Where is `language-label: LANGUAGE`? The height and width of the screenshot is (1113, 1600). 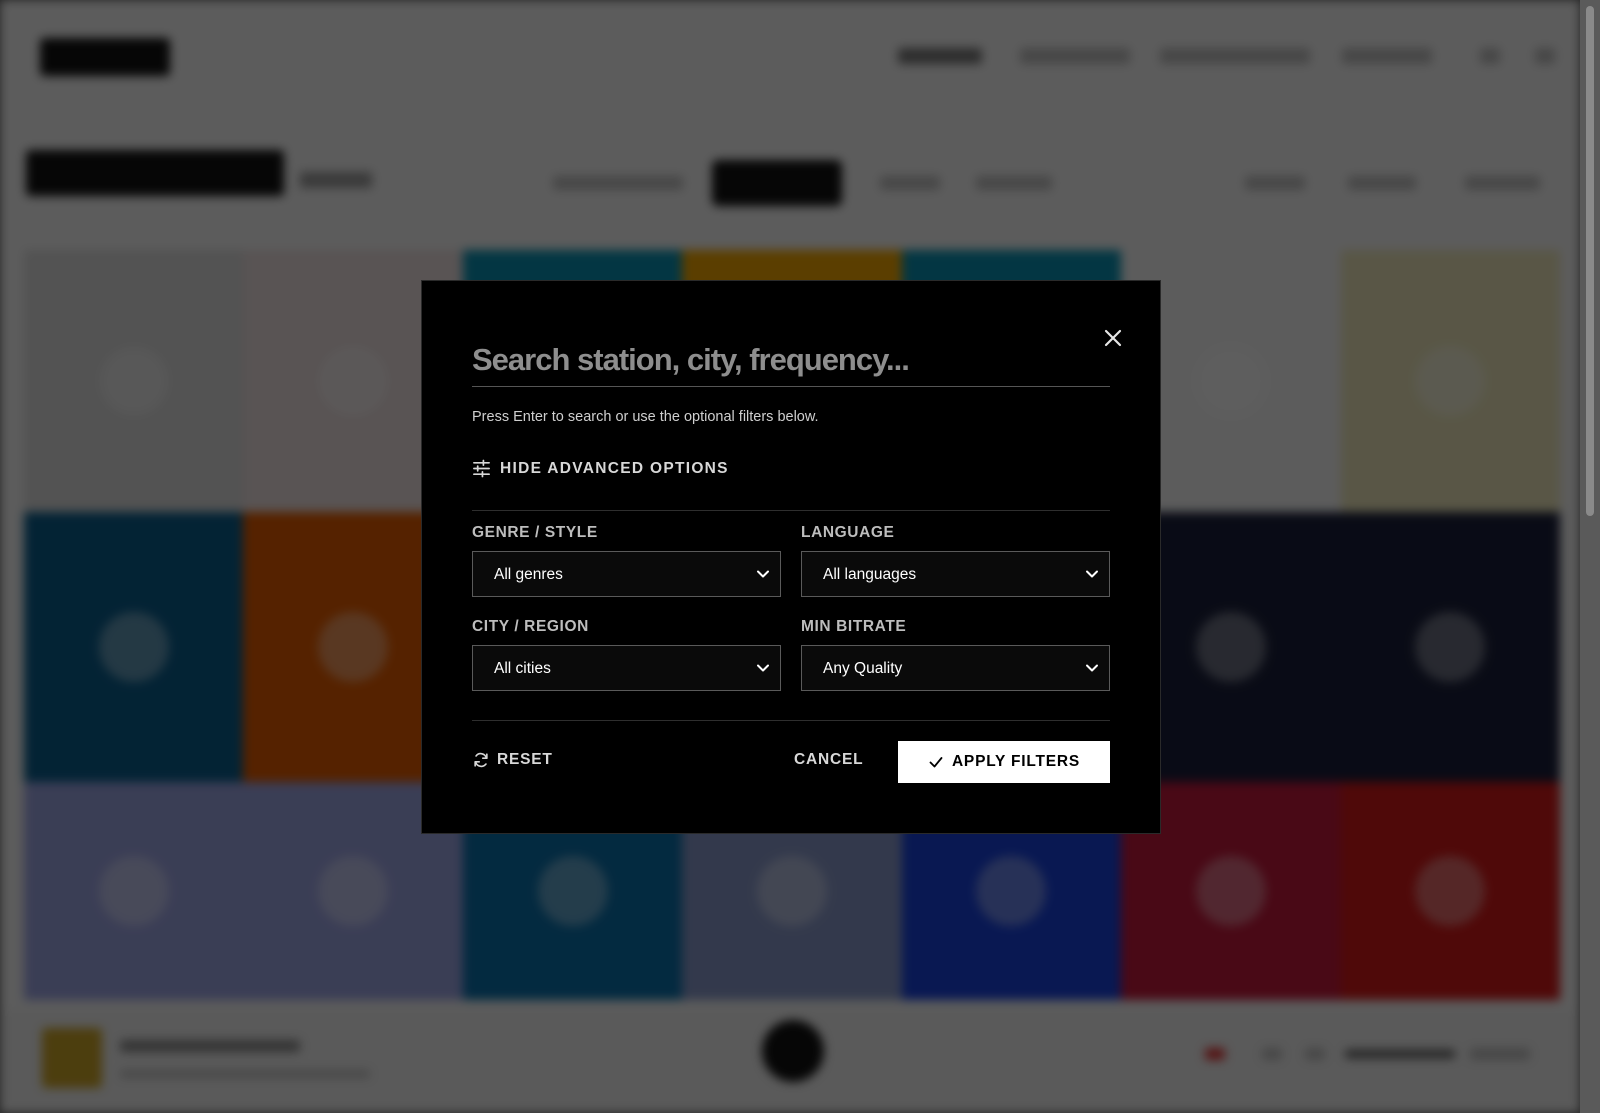 language-label: LANGUAGE is located at coordinates (848, 532).